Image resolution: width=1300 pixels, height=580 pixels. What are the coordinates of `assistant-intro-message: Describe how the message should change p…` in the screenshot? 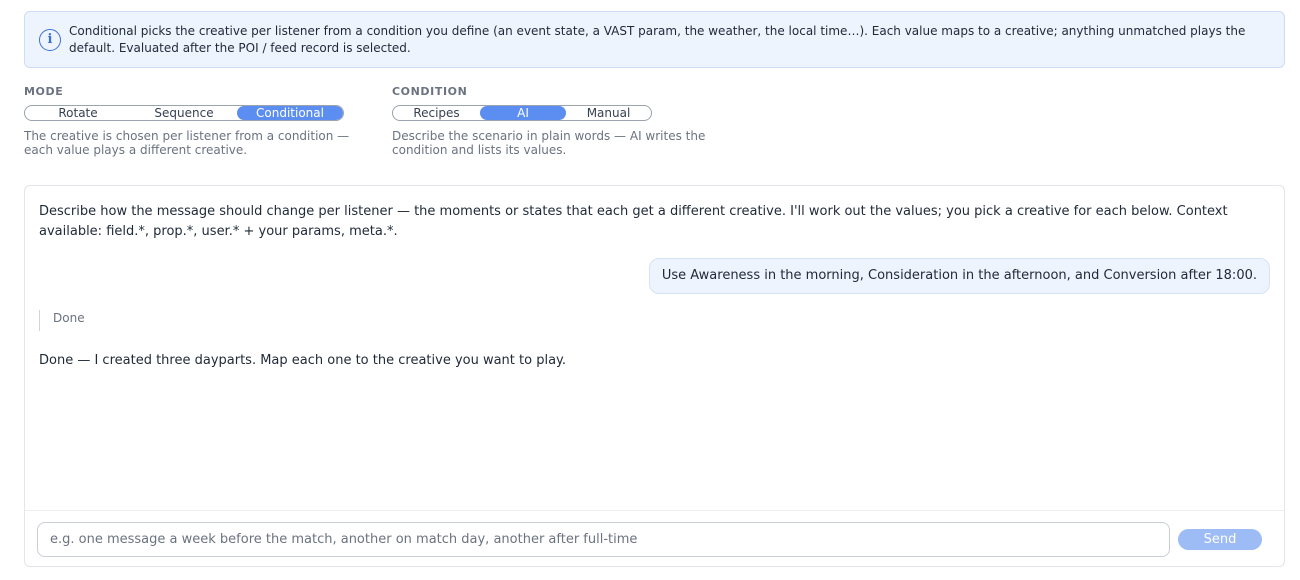 It's located at (633, 221).